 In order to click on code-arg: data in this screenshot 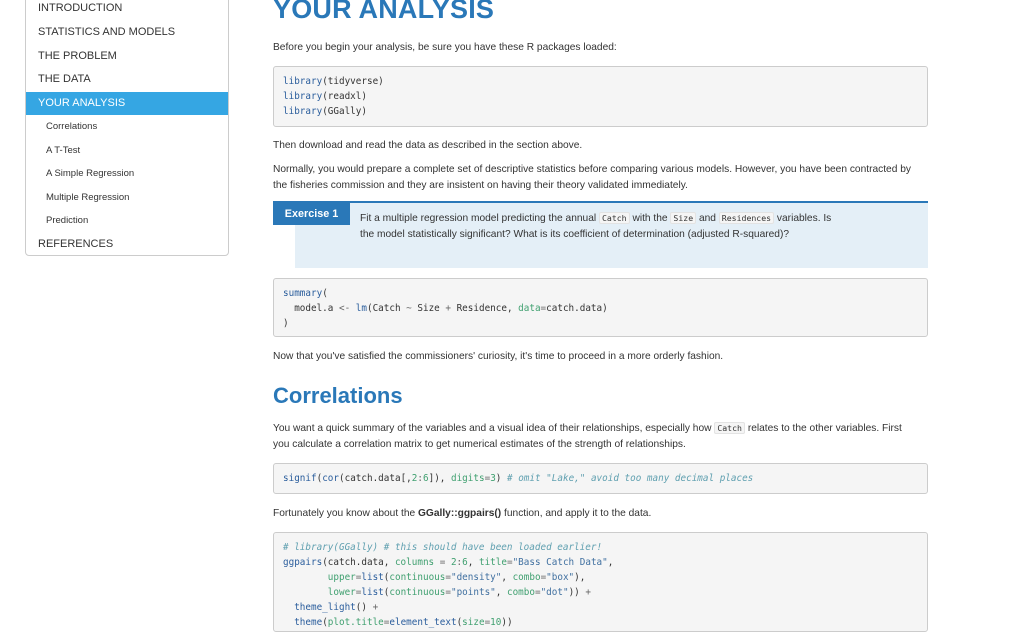, I will do `click(529, 308)`.